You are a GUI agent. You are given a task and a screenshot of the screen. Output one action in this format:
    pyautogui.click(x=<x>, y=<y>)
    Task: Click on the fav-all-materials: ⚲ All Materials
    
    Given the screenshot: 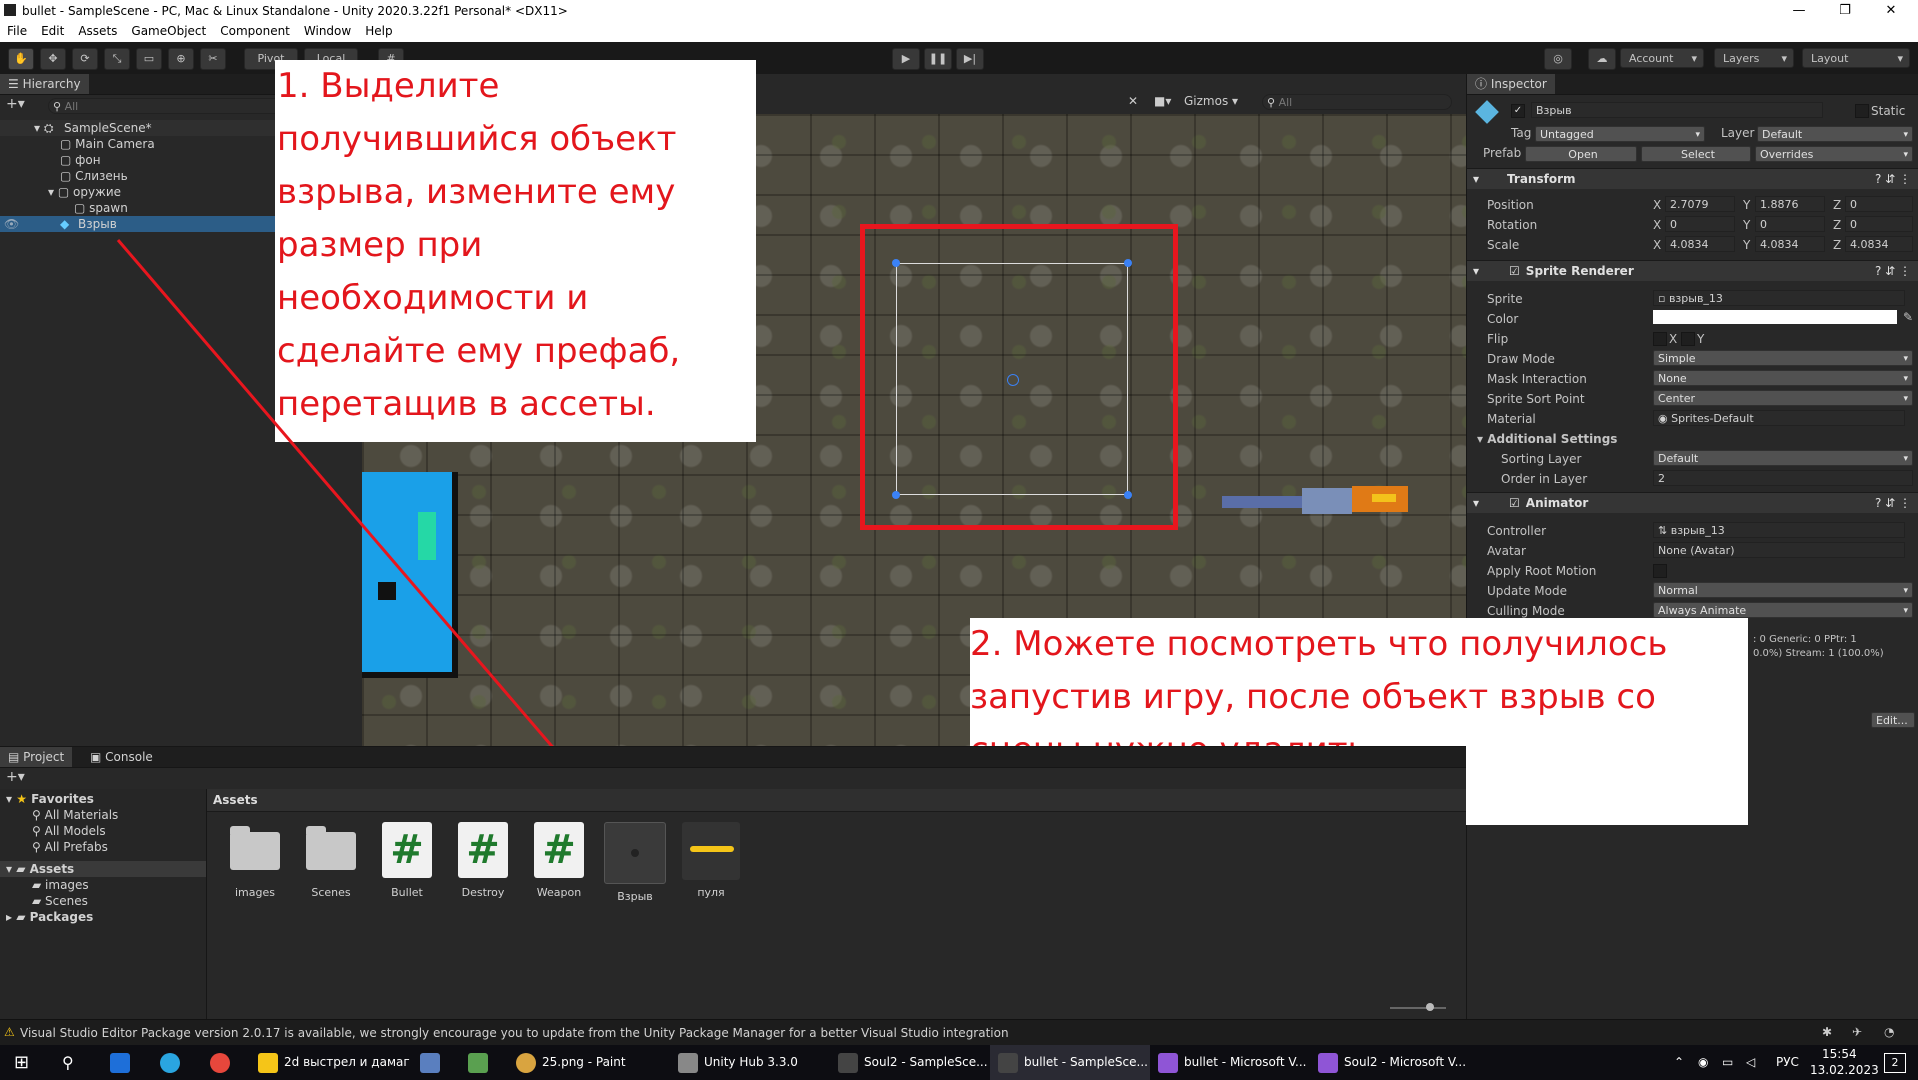 What is the action you would take?
    pyautogui.click(x=75, y=815)
    